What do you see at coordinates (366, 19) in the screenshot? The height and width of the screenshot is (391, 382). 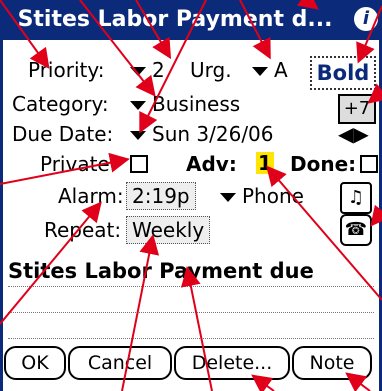 I see `info-icon: i` at bounding box center [366, 19].